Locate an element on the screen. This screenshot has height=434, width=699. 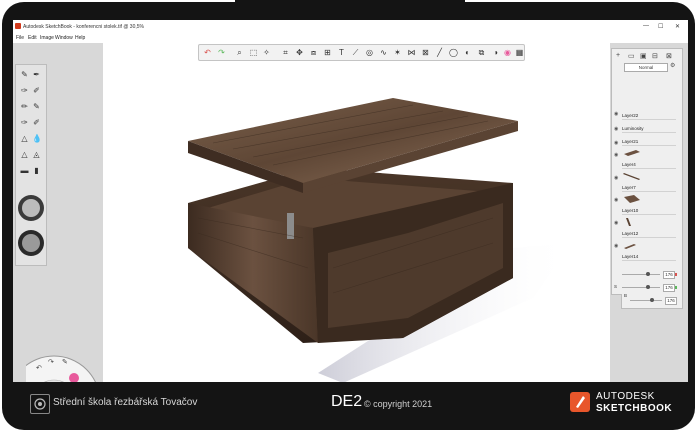
color-slider-brightness: B 176 is located at coordinates (652, 299).